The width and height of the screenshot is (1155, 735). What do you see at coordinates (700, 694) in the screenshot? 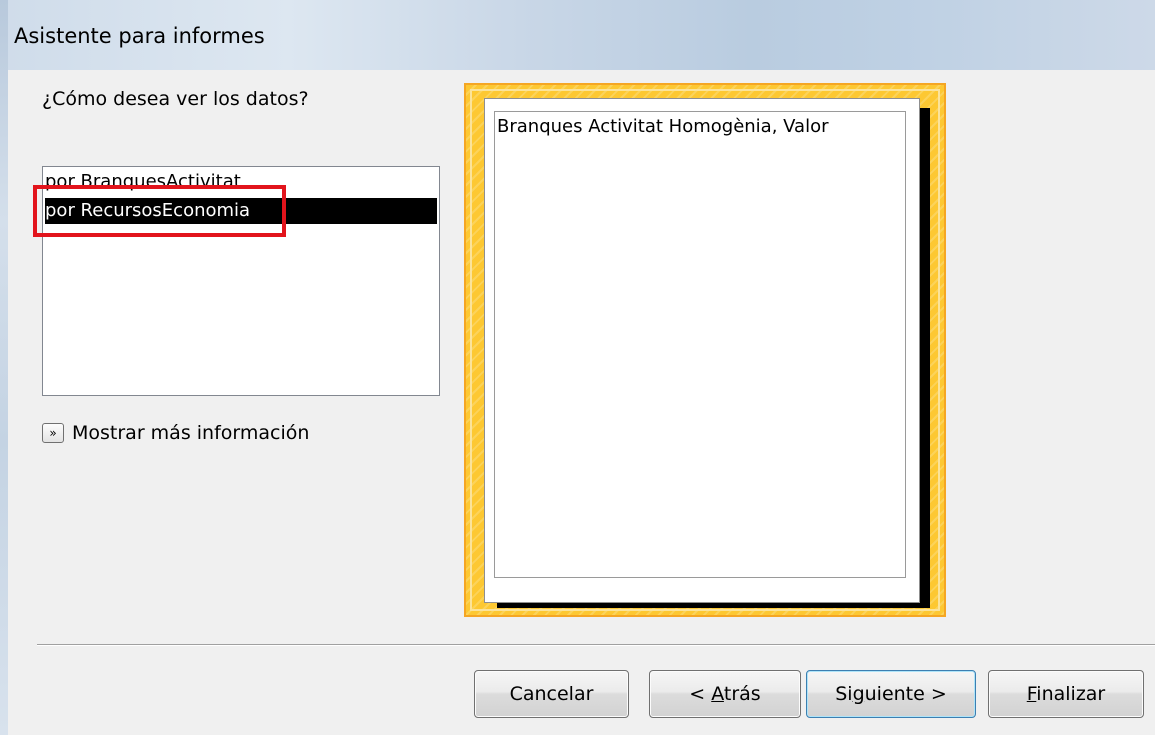
I see `back-button-prefix: <` at bounding box center [700, 694].